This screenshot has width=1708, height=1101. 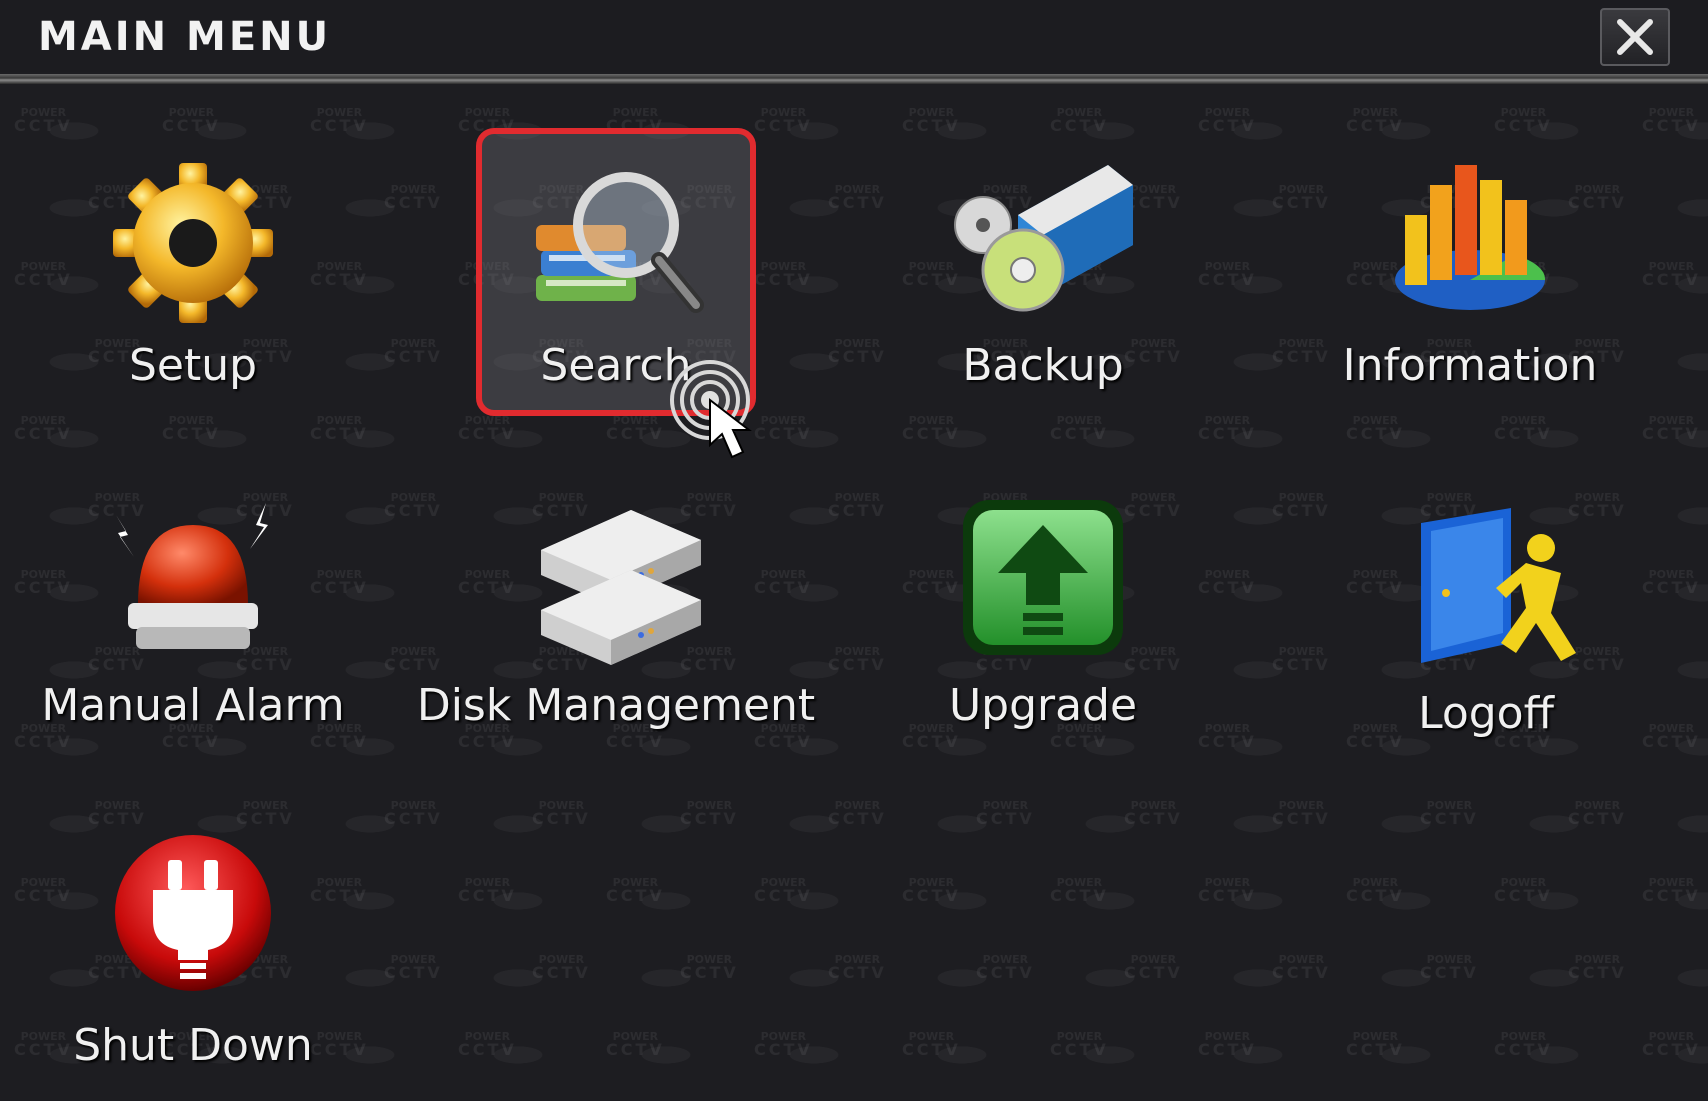 I want to click on title-bar: MAIN MENU, so click(x=854, y=36).